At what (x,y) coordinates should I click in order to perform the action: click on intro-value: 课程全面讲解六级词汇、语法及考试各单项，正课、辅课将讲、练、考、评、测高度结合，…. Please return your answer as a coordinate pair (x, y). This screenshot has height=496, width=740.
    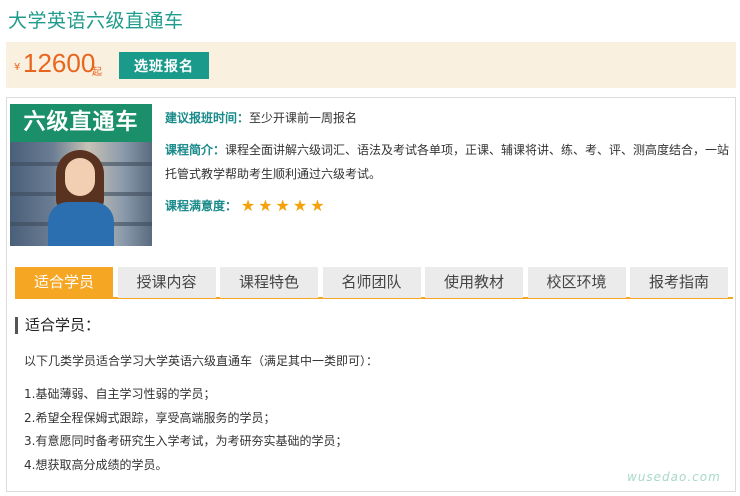
    Looking at the image, I should click on (447, 162).